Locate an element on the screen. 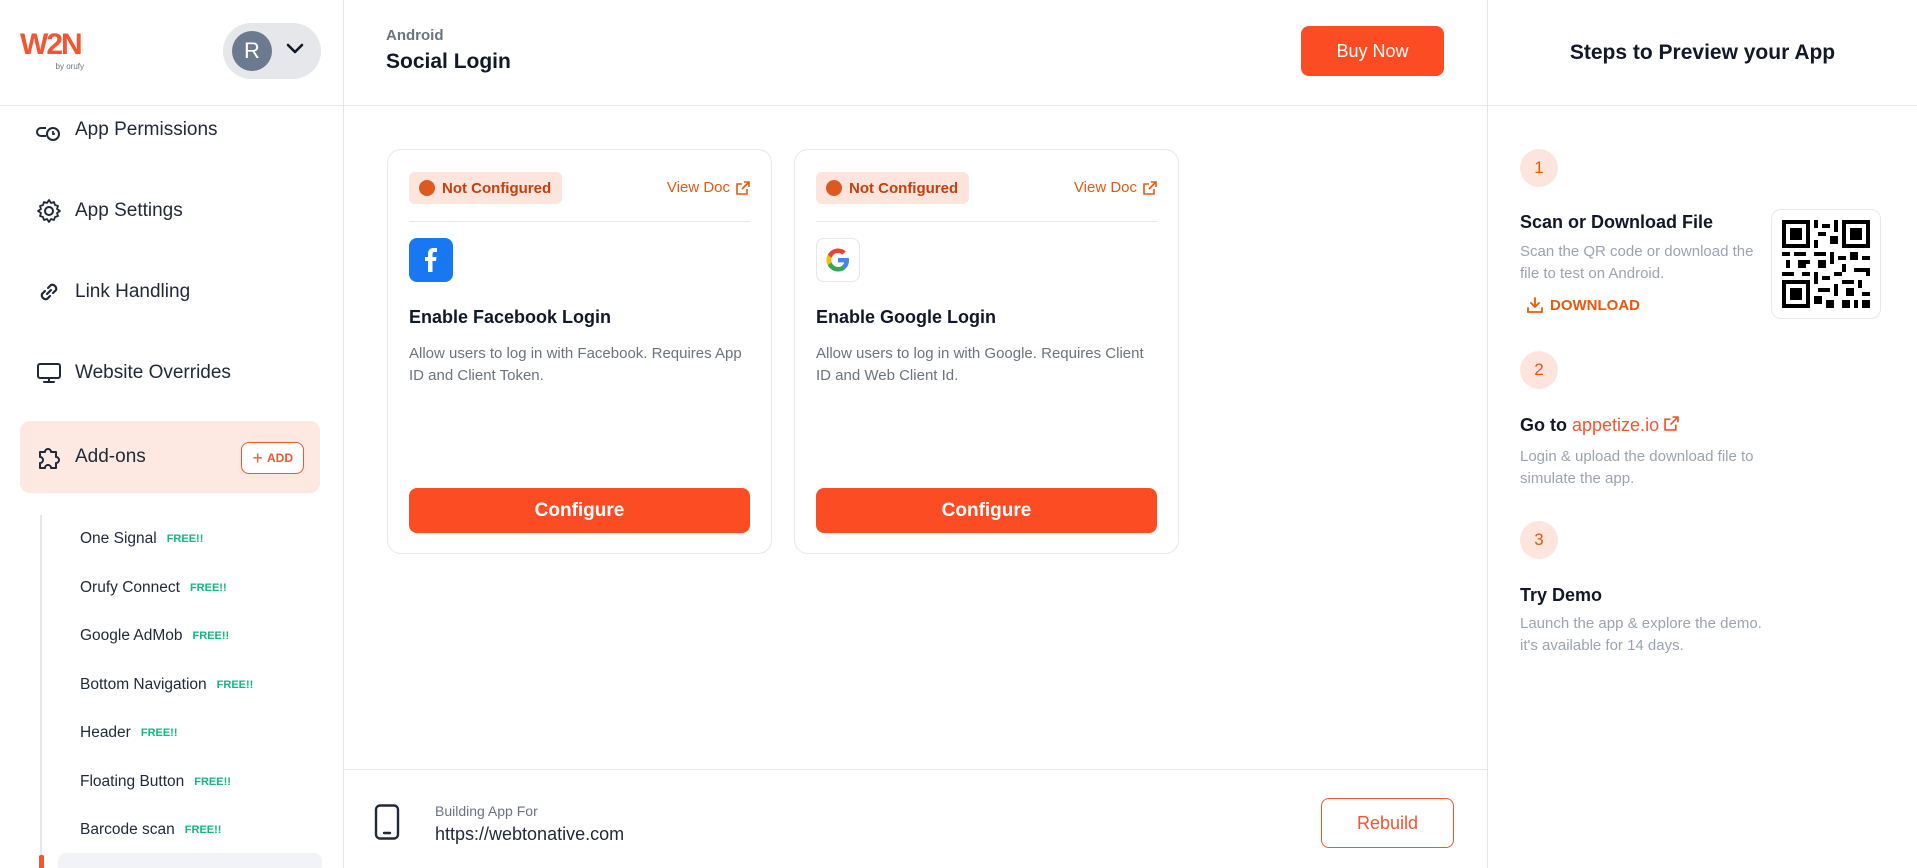 Image resolution: width=1917 pixels, height=868 pixels. plus-icon: + is located at coordinates (257, 457).